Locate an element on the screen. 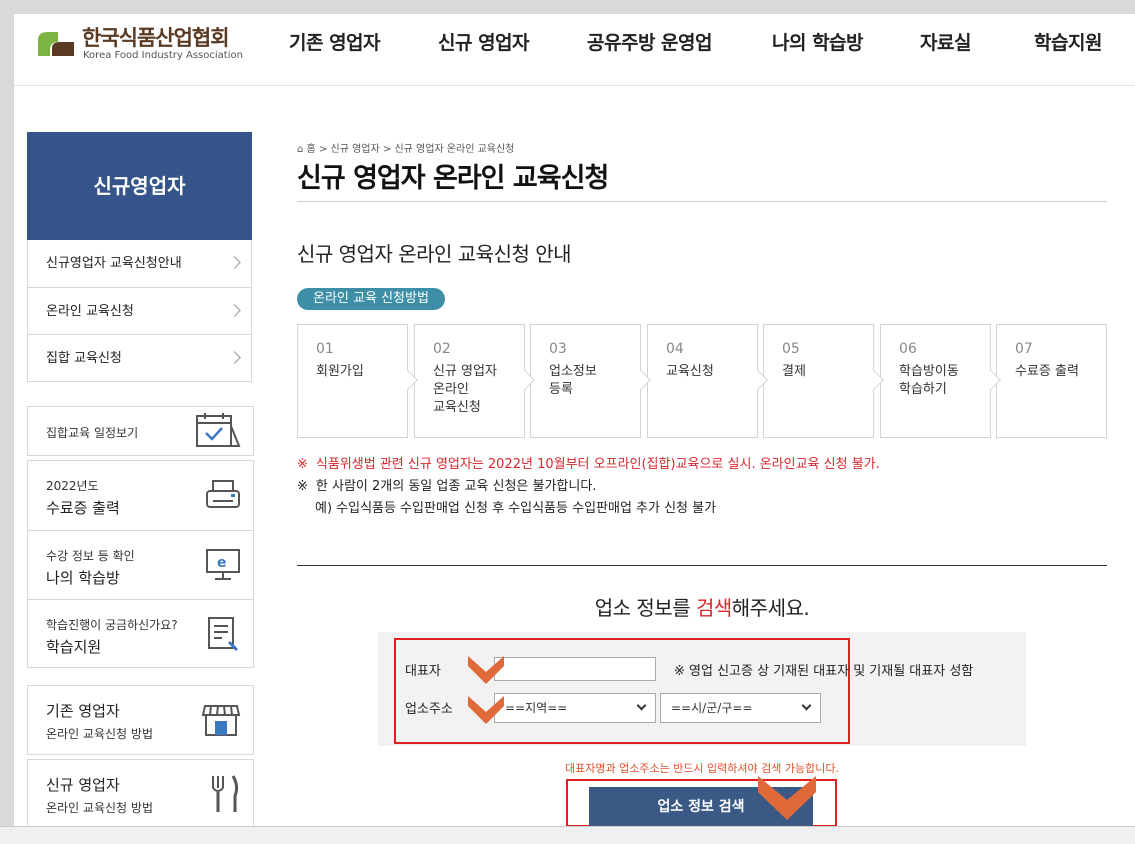 The image size is (1135, 844). logo-mark-icon is located at coordinates (56, 44).